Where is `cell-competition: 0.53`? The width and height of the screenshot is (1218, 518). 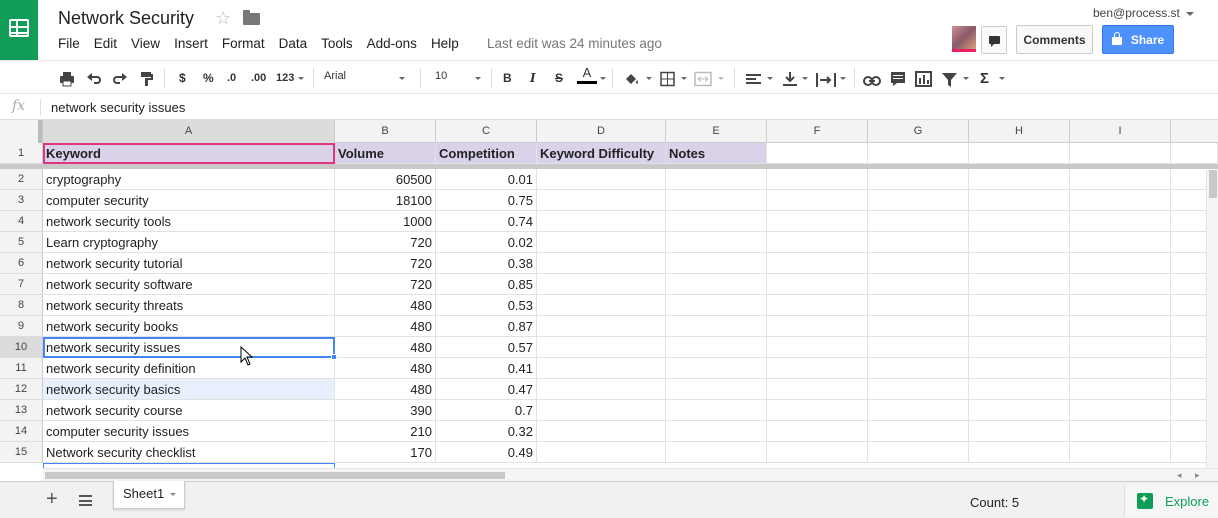 cell-competition: 0.53 is located at coordinates (486, 305).